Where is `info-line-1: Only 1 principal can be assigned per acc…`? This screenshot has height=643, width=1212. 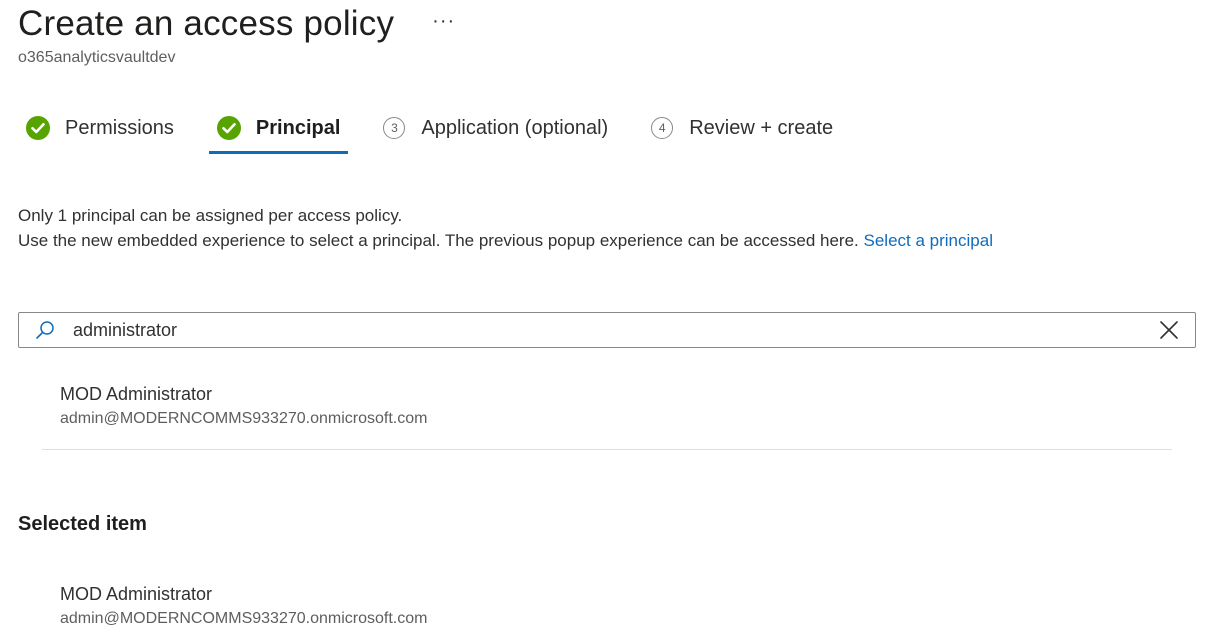 info-line-1: Only 1 principal can be assigned per acc… is located at coordinates (210, 215).